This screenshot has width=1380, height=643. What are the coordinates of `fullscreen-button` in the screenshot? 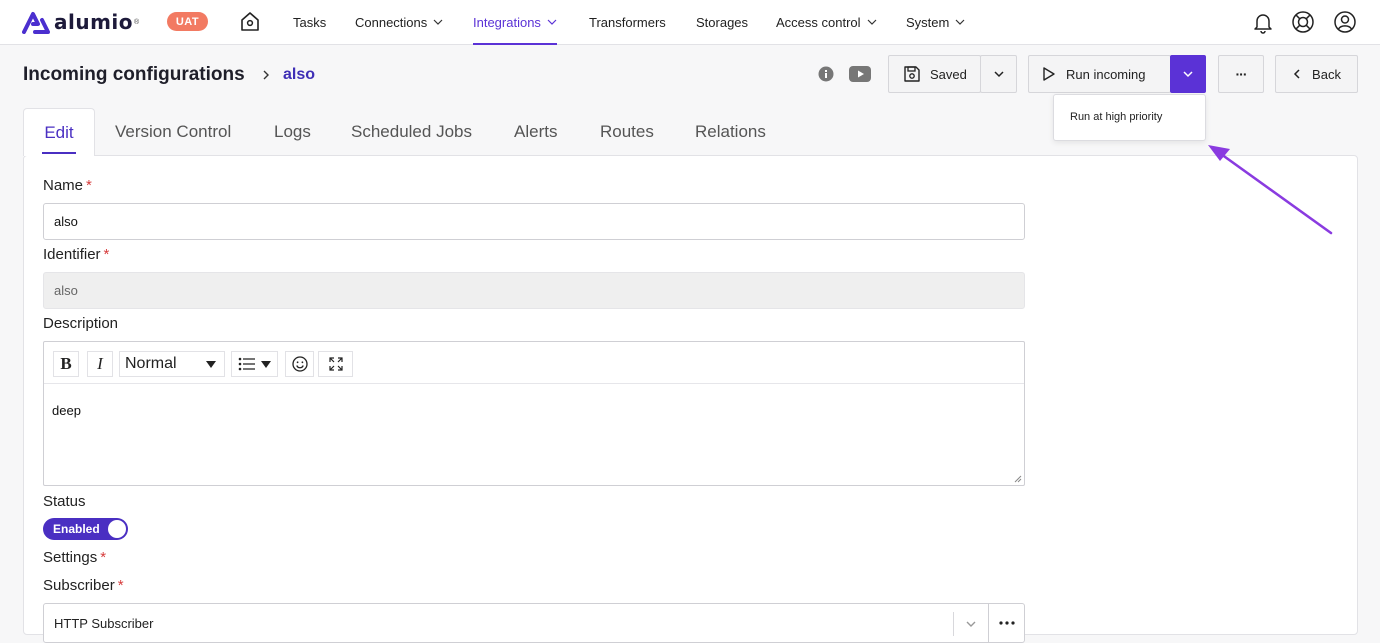 It's located at (335, 364).